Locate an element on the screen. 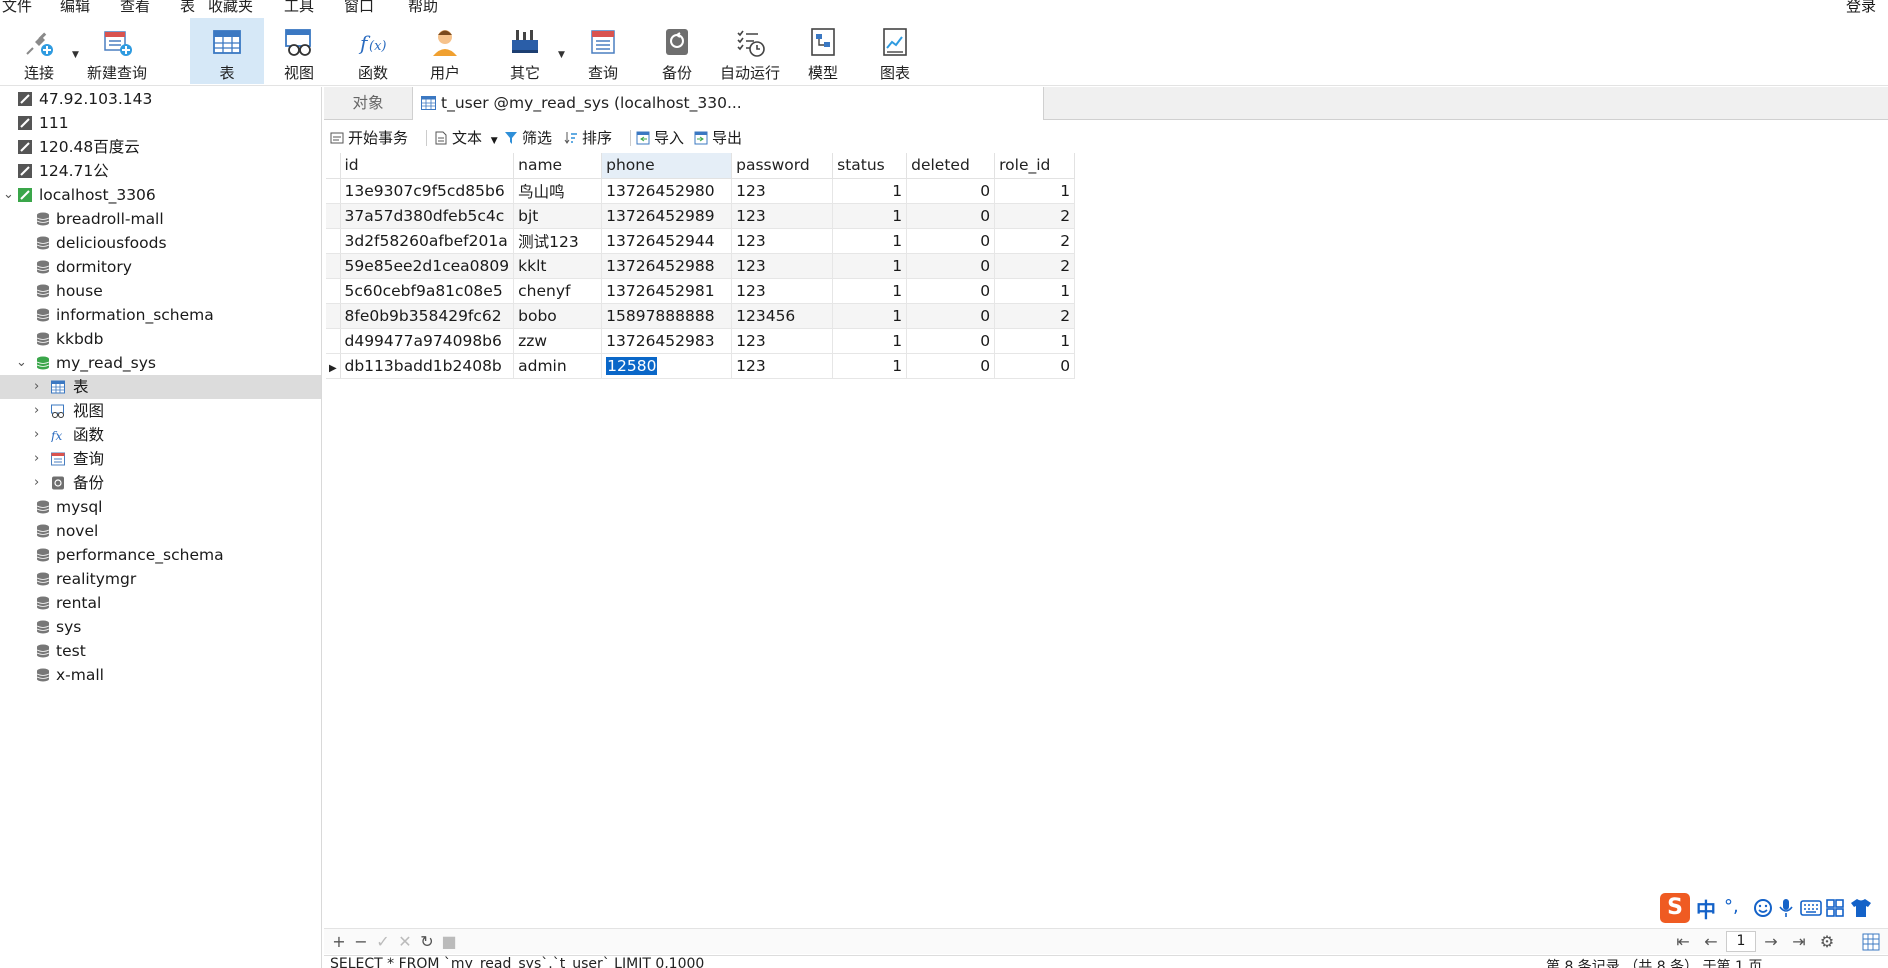 The width and height of the screenshot is (1888, 968). cell-id: d499477a974098b6 is located at coordinates (427, 341).